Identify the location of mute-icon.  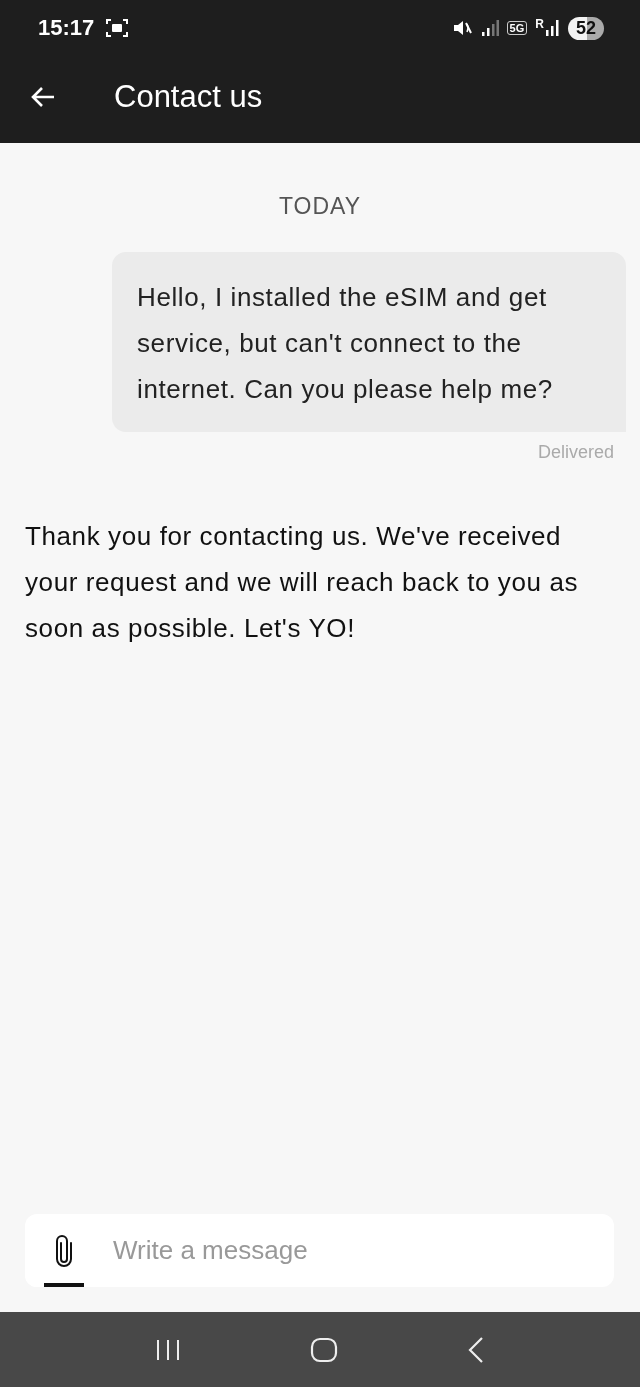
(462, 28).